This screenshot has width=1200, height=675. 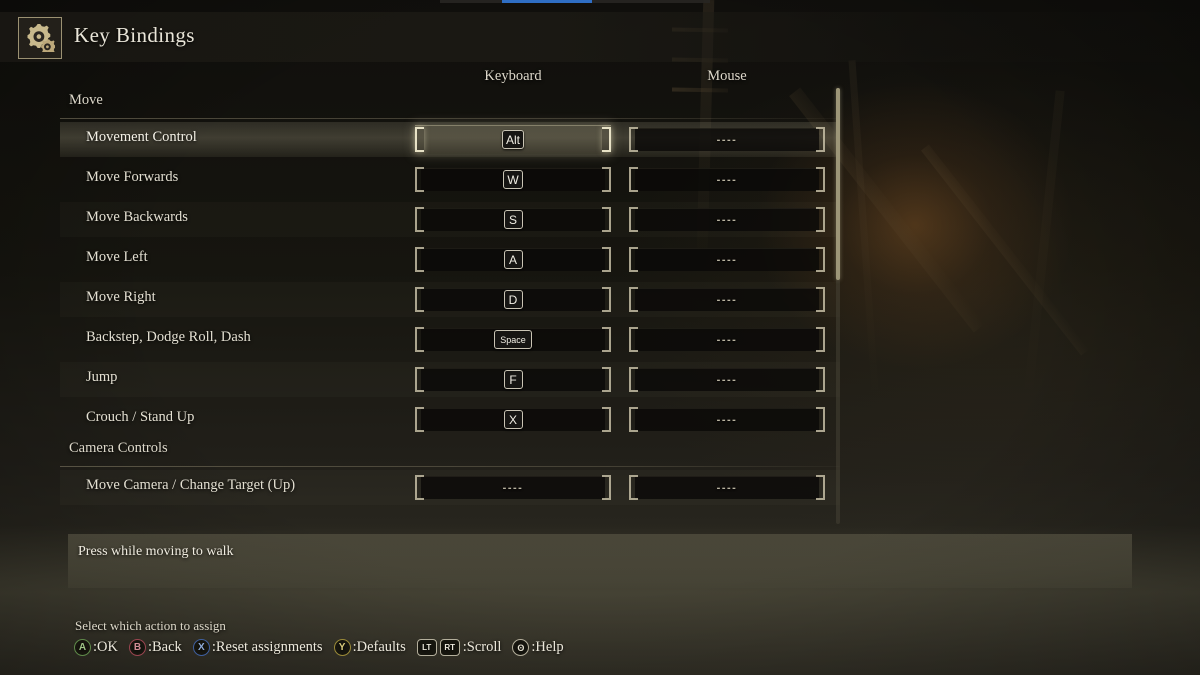 I want to click on scrollbar-thumb, so click(x=838, y=184).